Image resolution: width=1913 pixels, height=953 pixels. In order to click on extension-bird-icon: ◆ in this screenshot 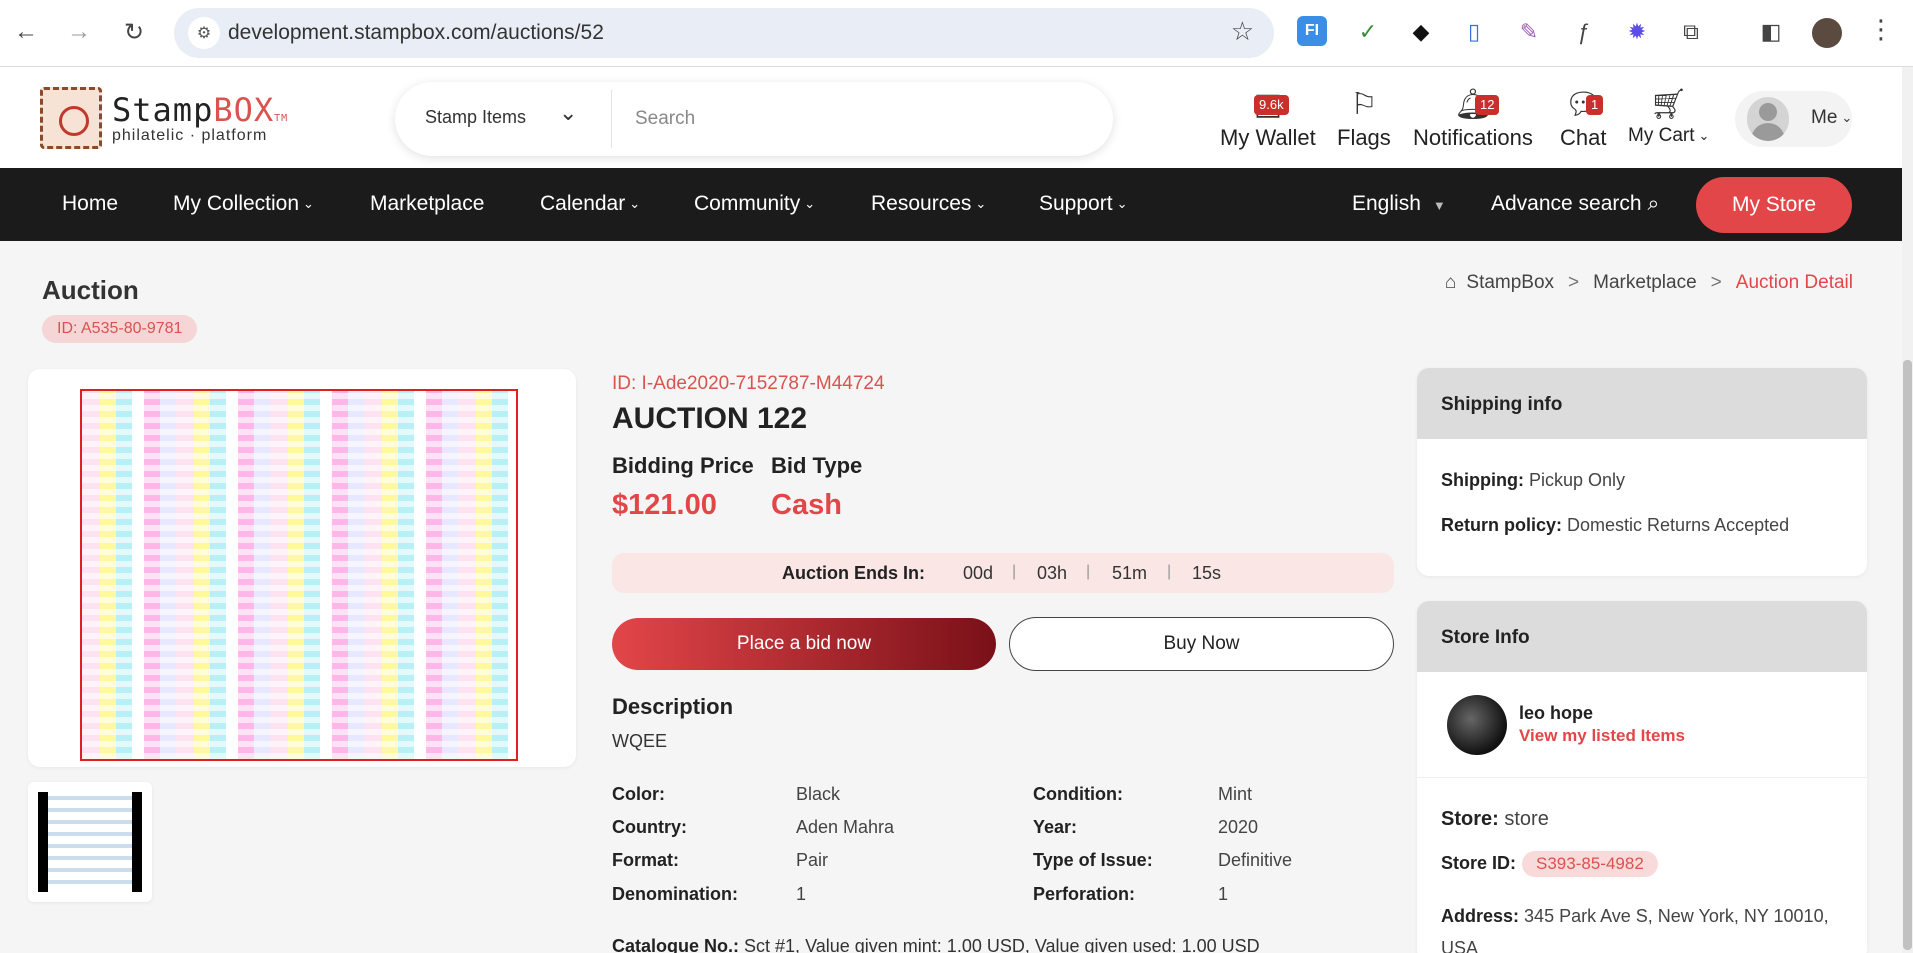, I will do `click(1421, 32)`.